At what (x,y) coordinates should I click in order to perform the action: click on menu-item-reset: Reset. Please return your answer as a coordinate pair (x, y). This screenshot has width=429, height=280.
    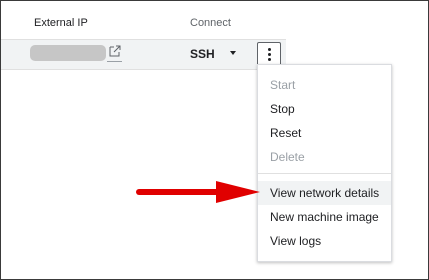
    Looking at the image, I should click on (324, 133).